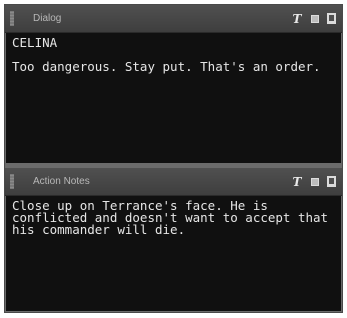 The width and height of the screenshot is (347, 318). What do you see at coordinates (173, 182) in the screenshot?
I see `action-notes-header: Action Notes T` at bounding box center [173, 182].